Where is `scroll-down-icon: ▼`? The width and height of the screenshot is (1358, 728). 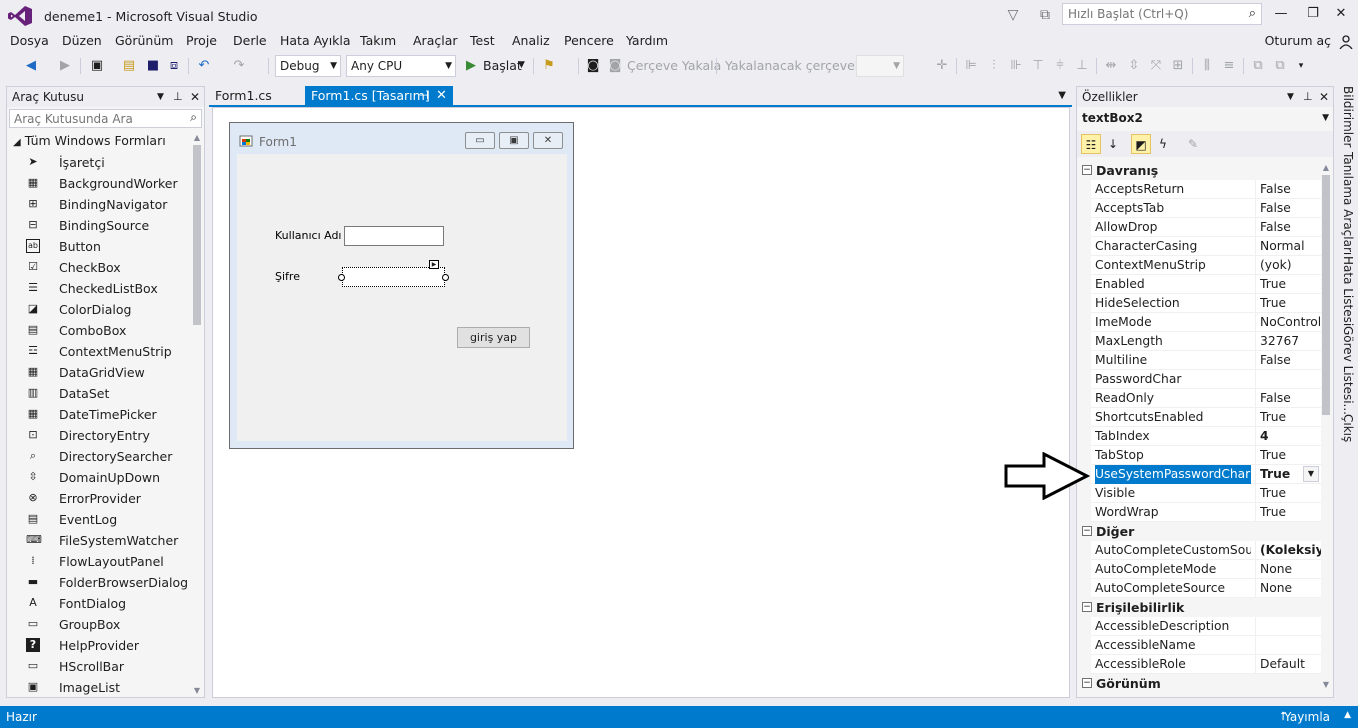 scroll-down-icon: ▼ is located at coordinates (197, 690).